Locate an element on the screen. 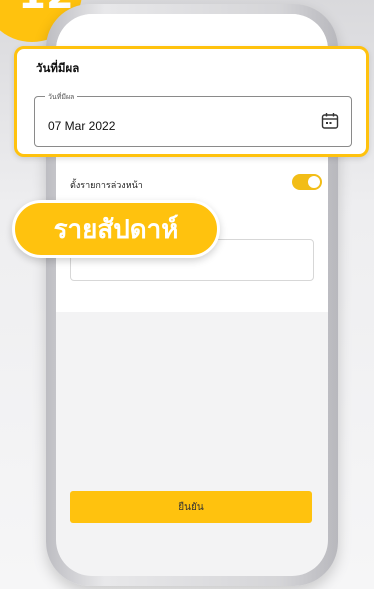 The image size is (374, 589). date-field-value: 07 Mar 2022 is located at coordinates (82, 126).